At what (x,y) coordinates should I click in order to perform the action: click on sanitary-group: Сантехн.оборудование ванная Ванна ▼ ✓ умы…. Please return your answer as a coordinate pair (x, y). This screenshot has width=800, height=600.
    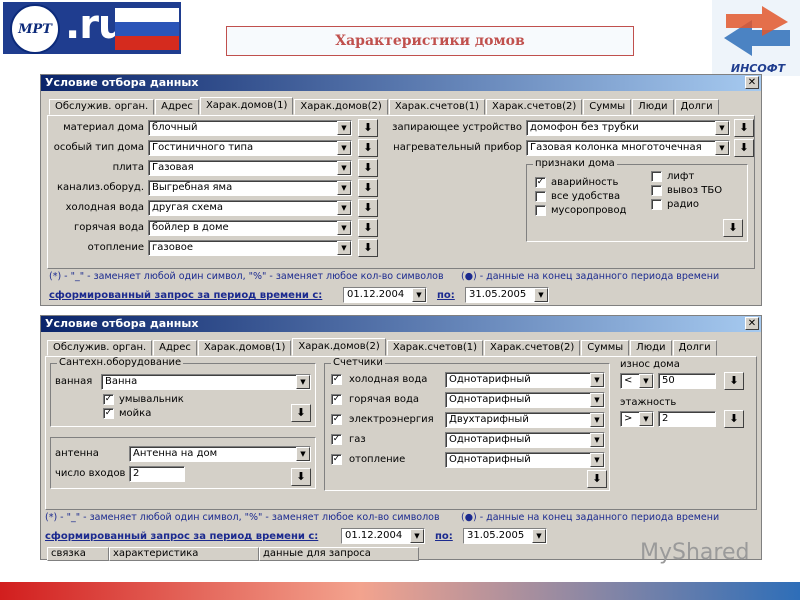
    Looking at the image, I should click on (183, 392).